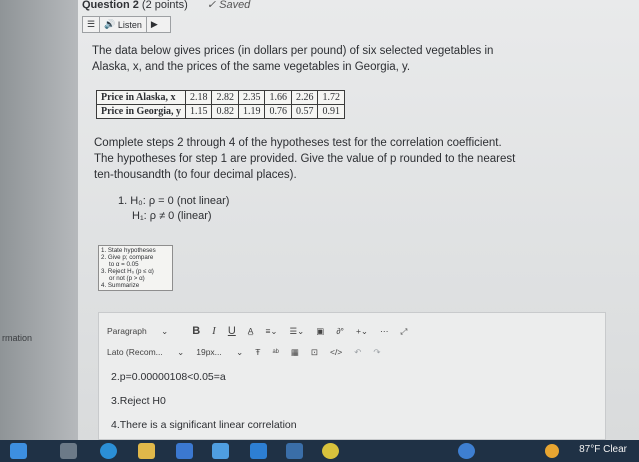  Describe the element at coordinates (362, 331) in the screenshot. I see `add-icon: +⌄` at that location.